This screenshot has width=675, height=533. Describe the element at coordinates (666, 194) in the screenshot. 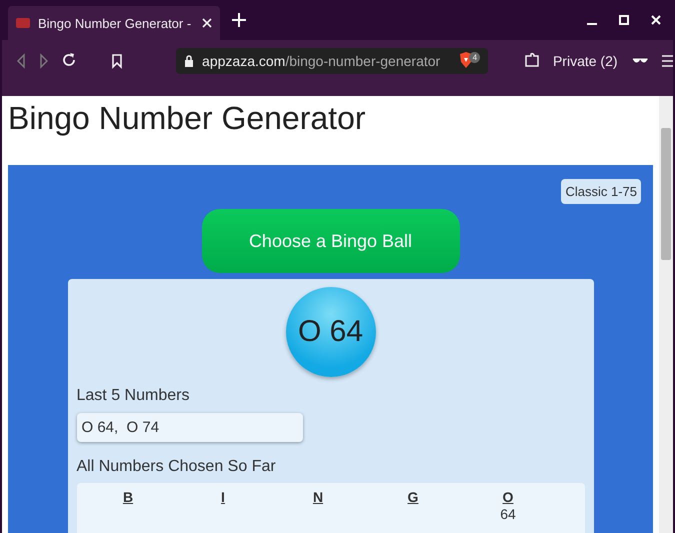

I see `scrollbar-thumb` at that location.